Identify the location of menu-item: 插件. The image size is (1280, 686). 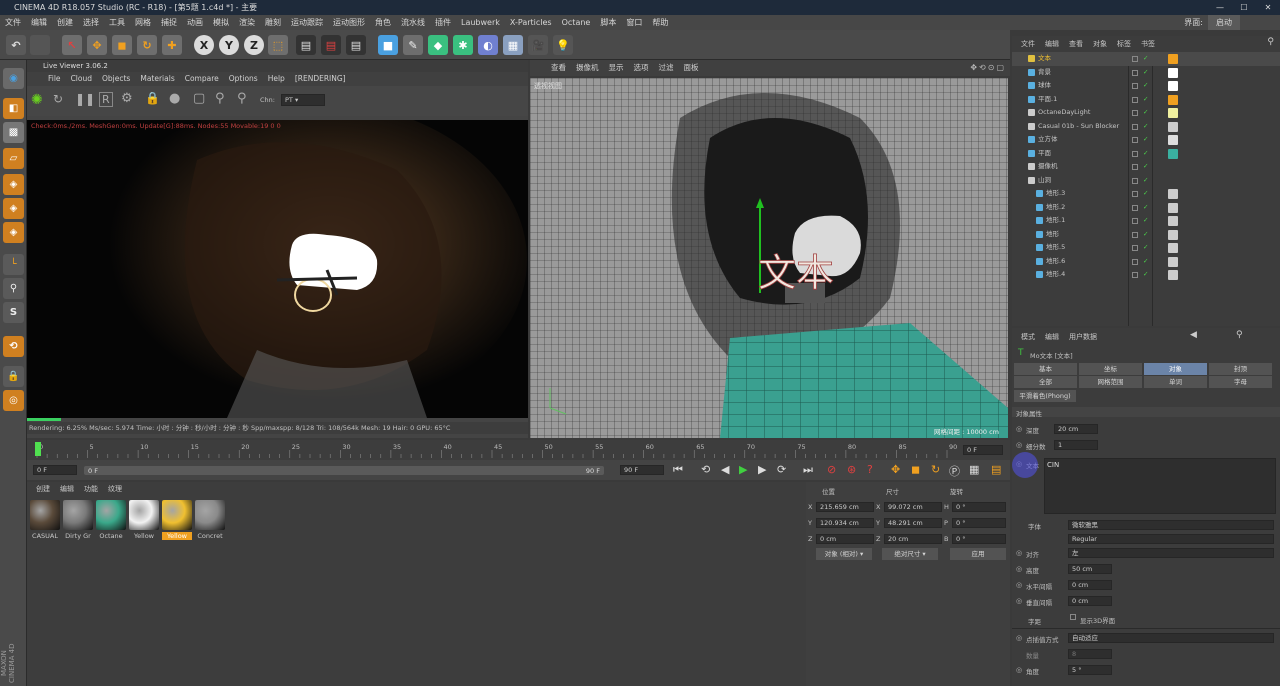
(443, 22).